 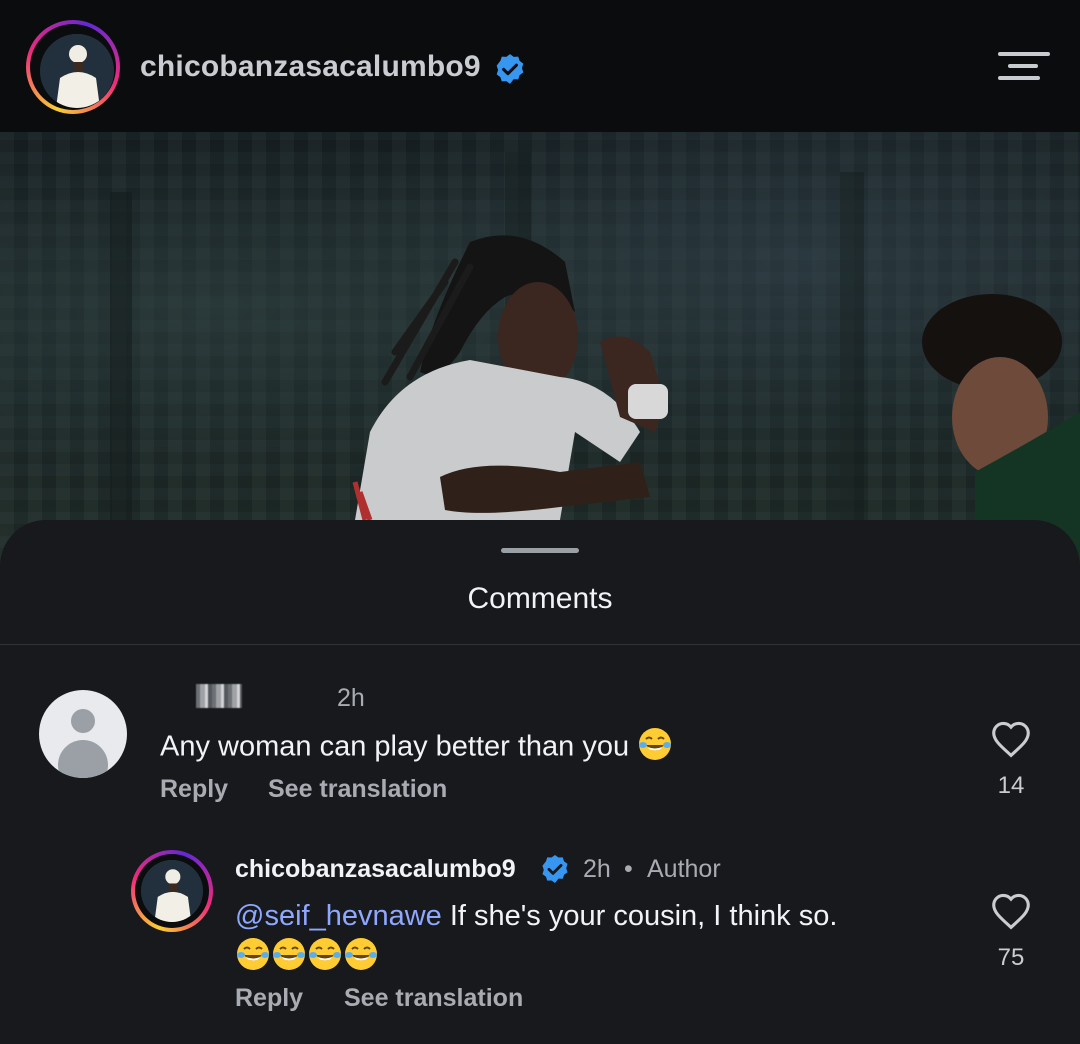 What do you see at coordinates (338, 916) in the screenshot?
I see `mention-link: @seif_hevnawe` at bounding box center [338, 916].